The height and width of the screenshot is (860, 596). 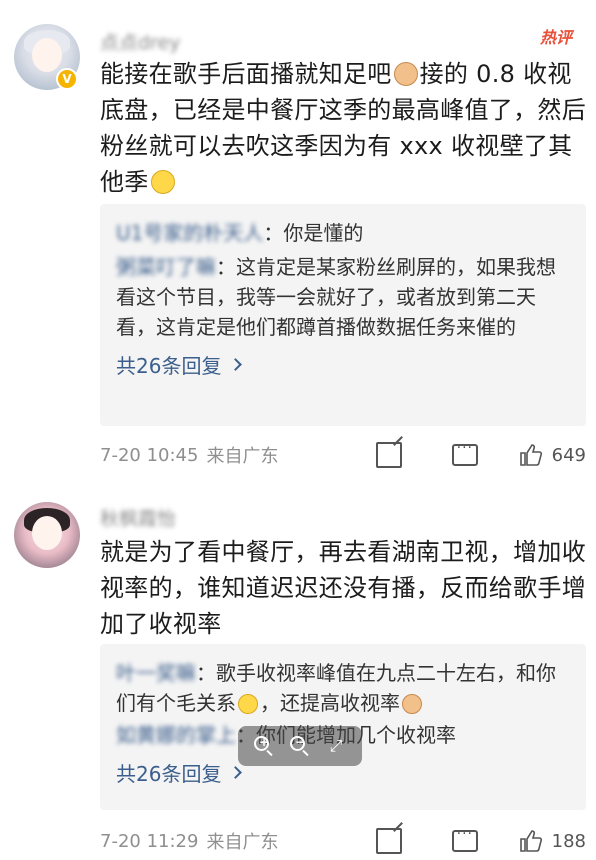 What do you see at coordinates (330, 703) in the screenshot?
I see `reply-text-tail: ，还提高收视率` at bounding box center [330, 703].